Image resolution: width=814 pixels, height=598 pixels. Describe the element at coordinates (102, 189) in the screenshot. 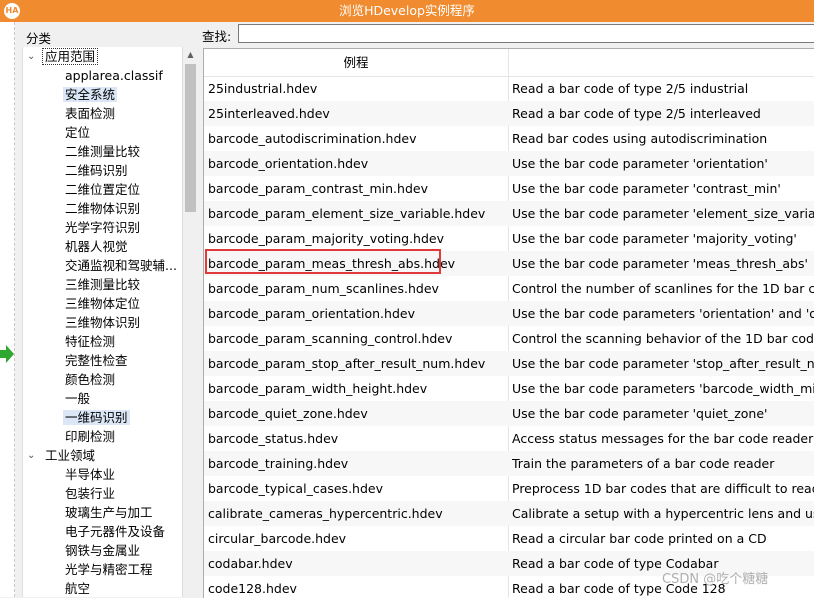

I see `tree-item: 二维位置定位` at that location.